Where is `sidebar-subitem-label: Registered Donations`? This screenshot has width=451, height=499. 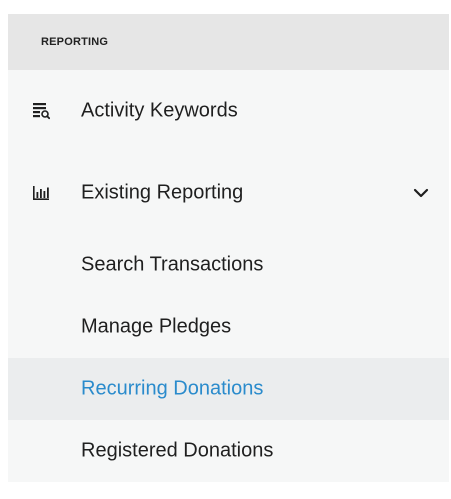 sidebar-subitem-label: Registered Donations is located at coordinates (177, 450).